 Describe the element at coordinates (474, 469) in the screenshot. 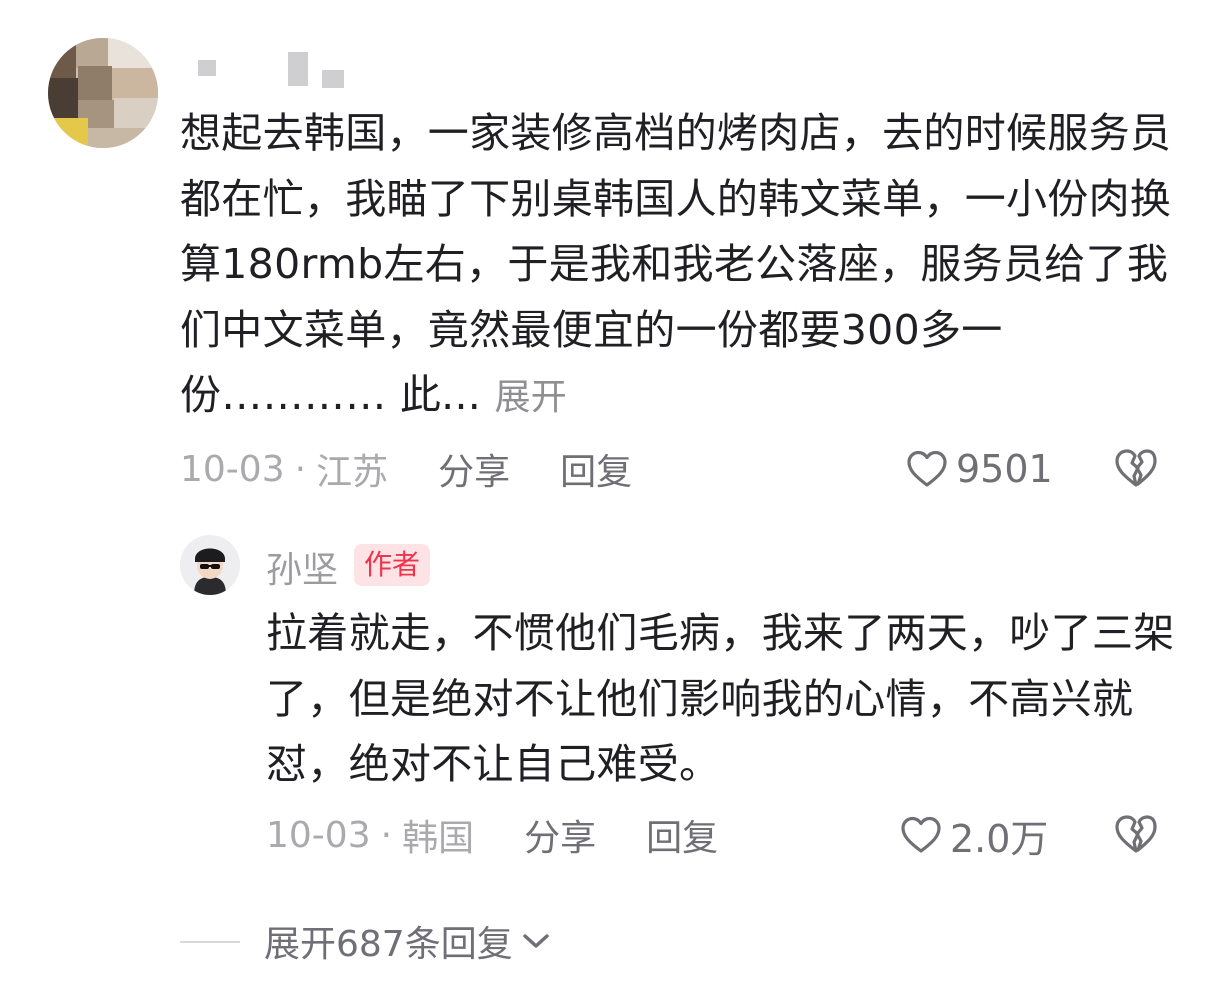

I see `share-button: 分享` at that location.